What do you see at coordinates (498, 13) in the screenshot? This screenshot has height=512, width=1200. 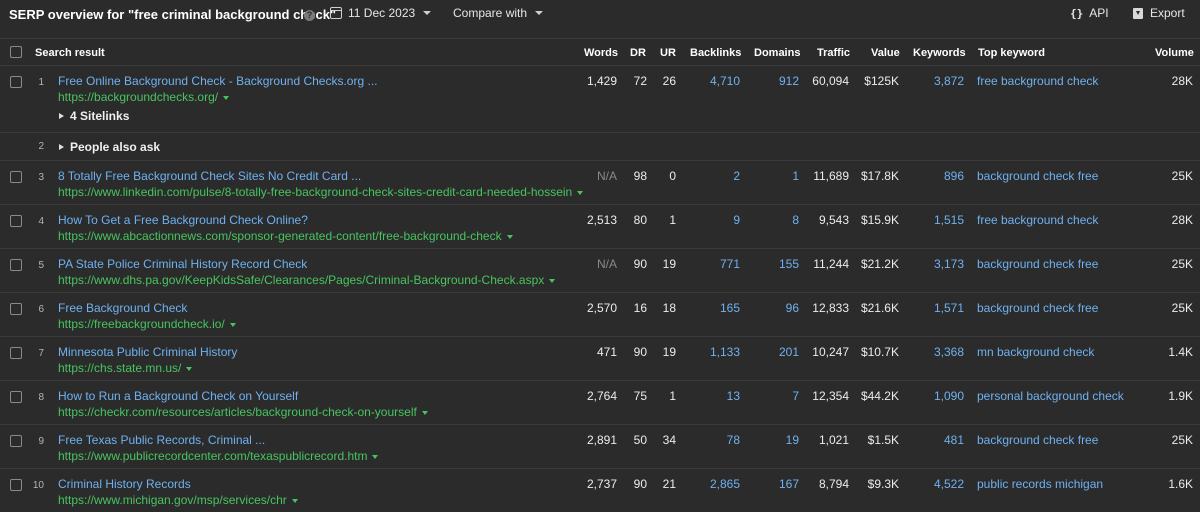 I see `compare-with-button: Compare with` at bounding box center [498, 13].